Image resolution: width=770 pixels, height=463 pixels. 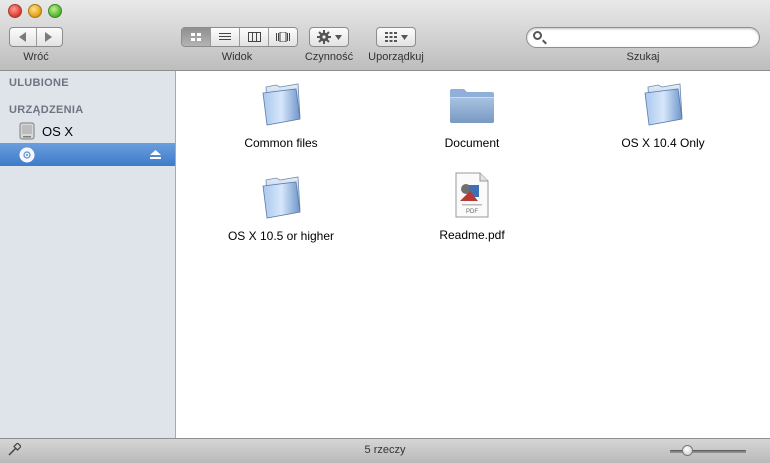 What do you see at coordinates (643, 57) in the screenshot?
I see `search-label: Szukaj` at bounding box center [643, 57].